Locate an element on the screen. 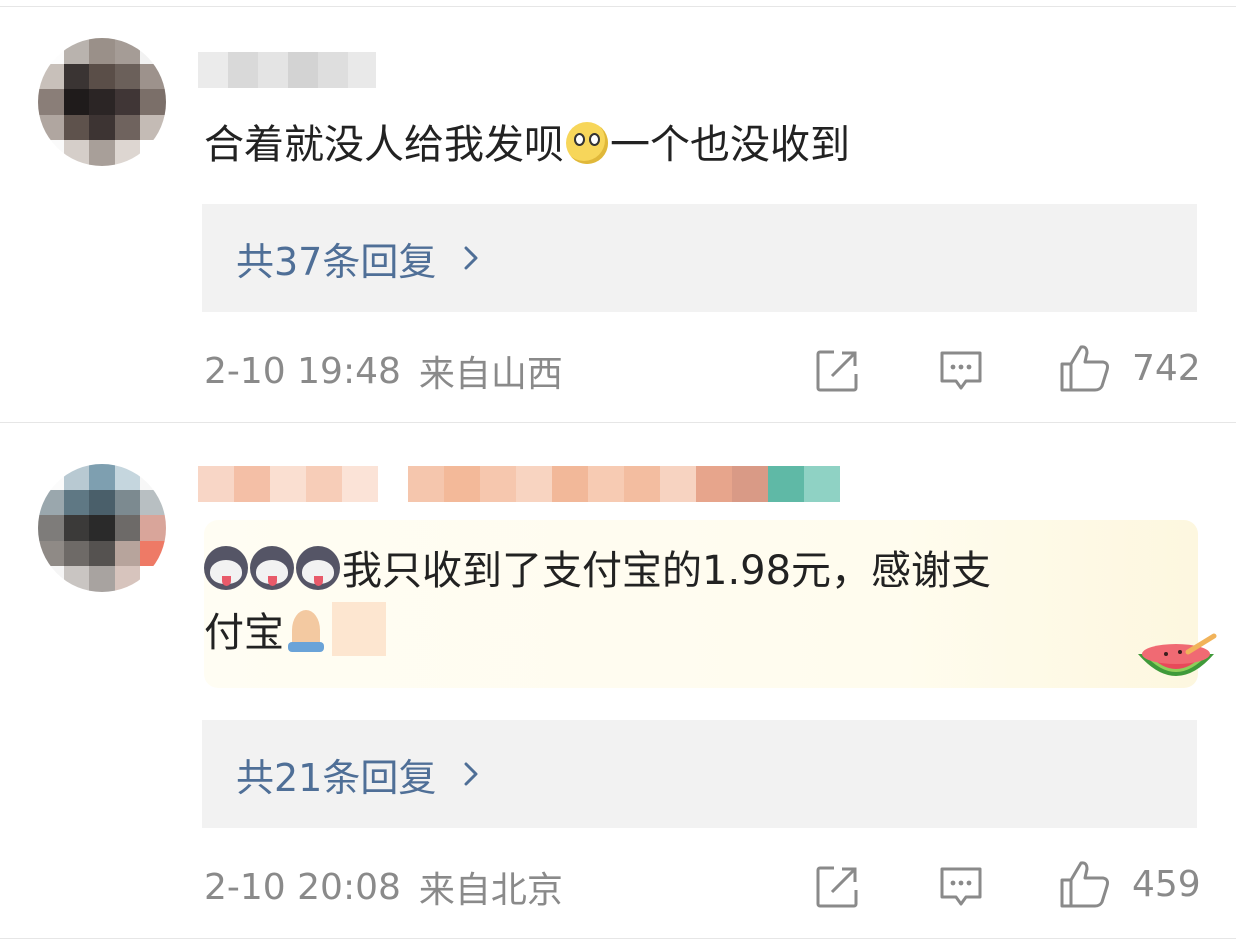 The image size is (1236, 940). top-divider is located at coordinates (618, 6).